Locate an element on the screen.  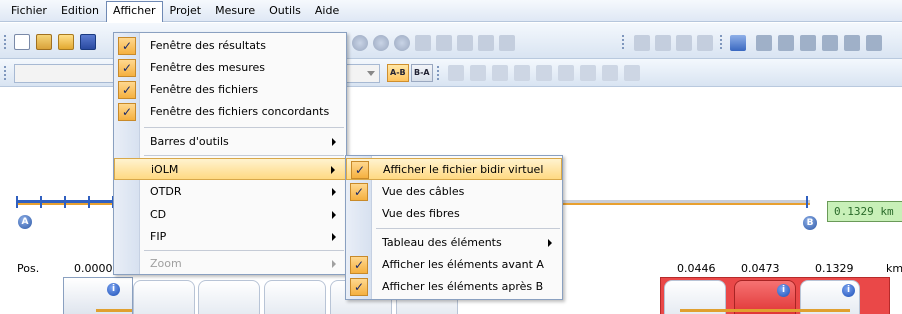
report-icon is located at coordinates (738, 43).